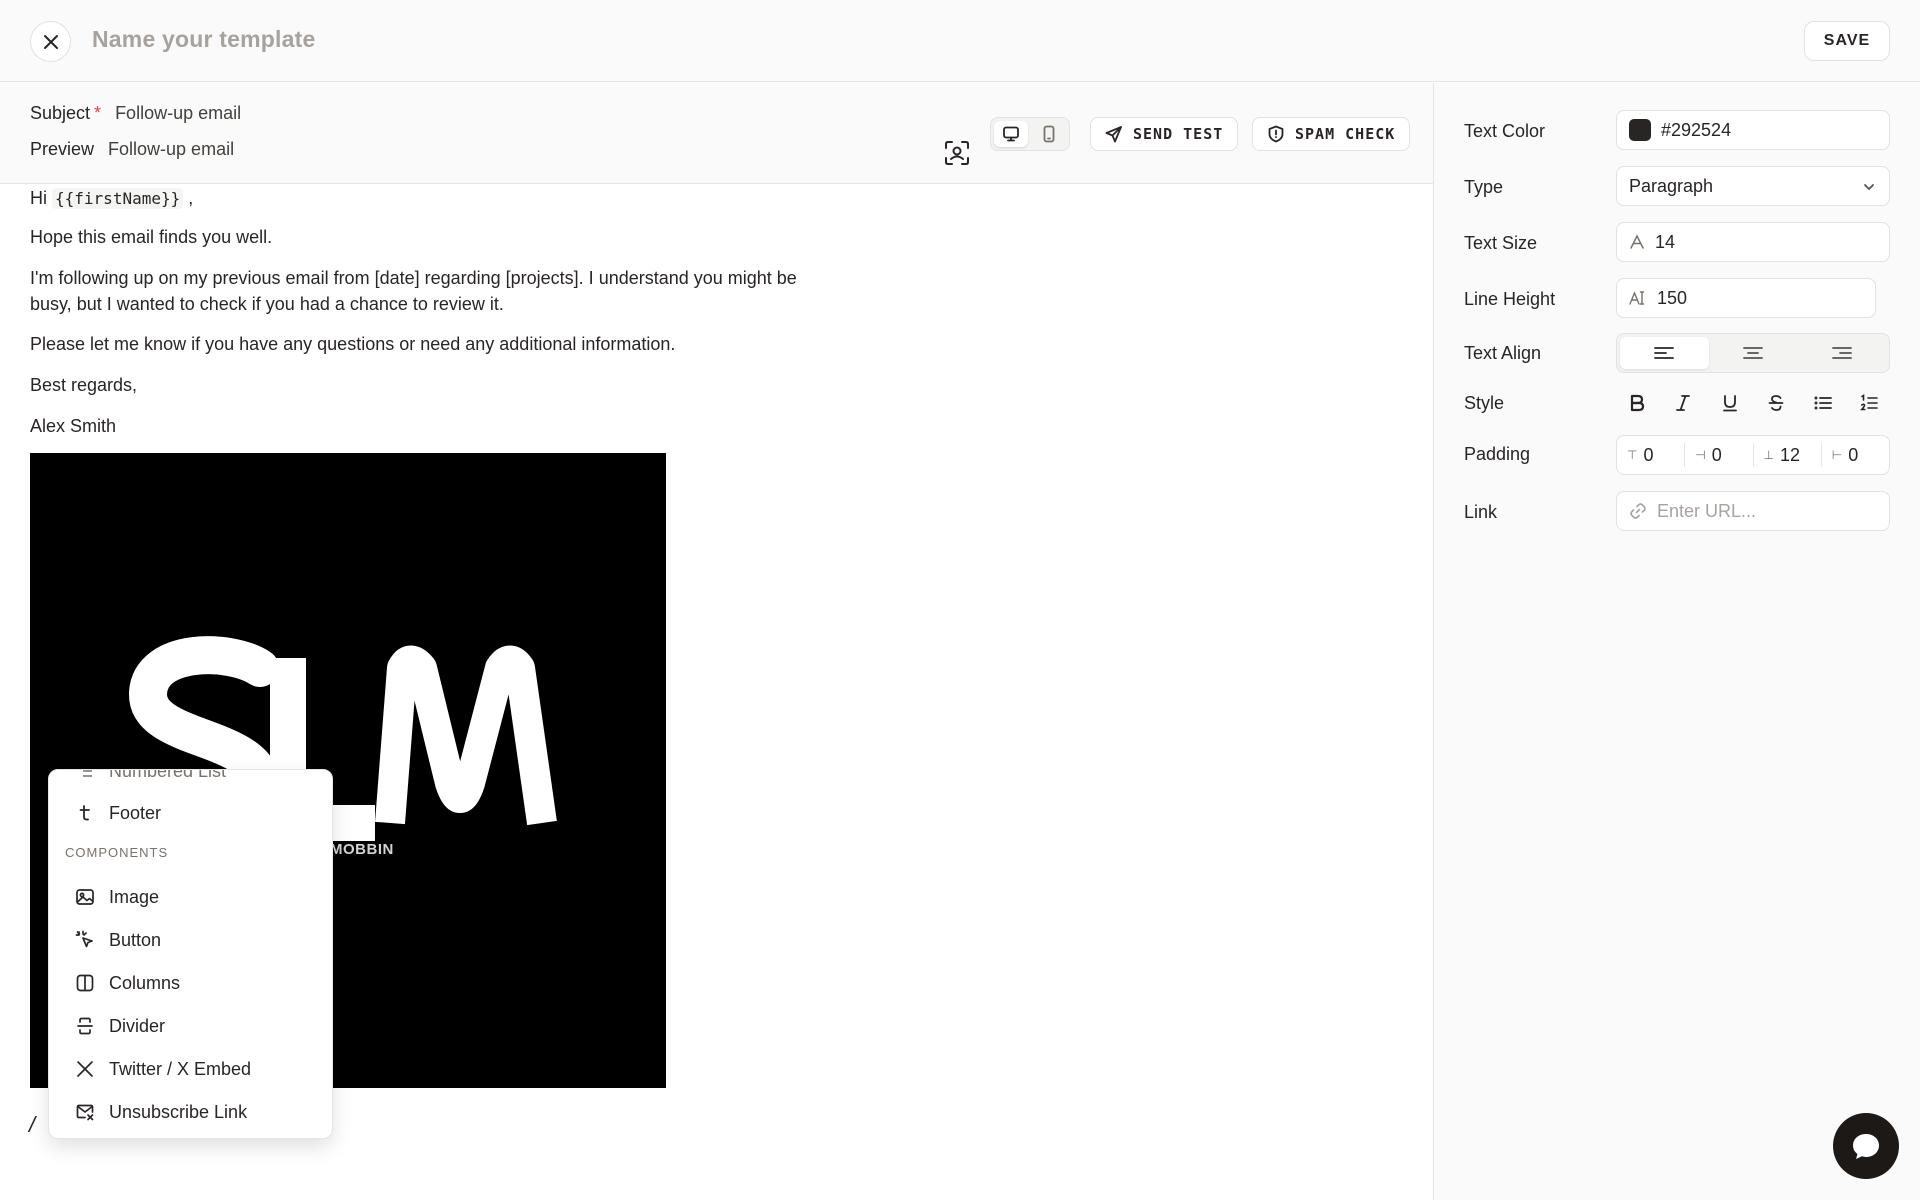  Describe the element at coordinates (190, 1069) in the screenshot. I see `menu-item-twitter-embed: Twitter / X Embed` at that location.